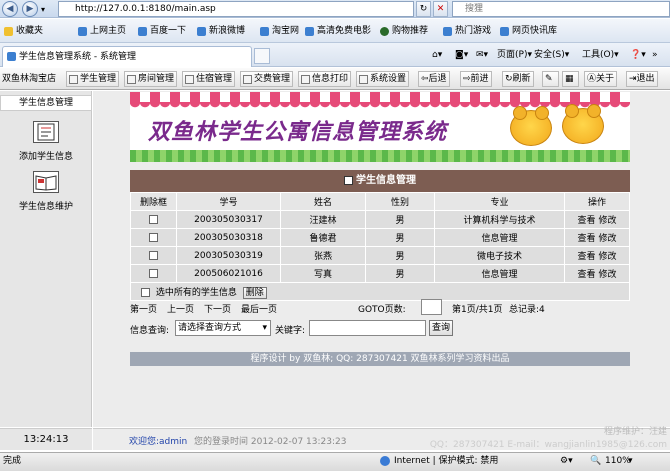  I want to click on sidebar-item-maintain: 学生信息维护, so click(46, 191).